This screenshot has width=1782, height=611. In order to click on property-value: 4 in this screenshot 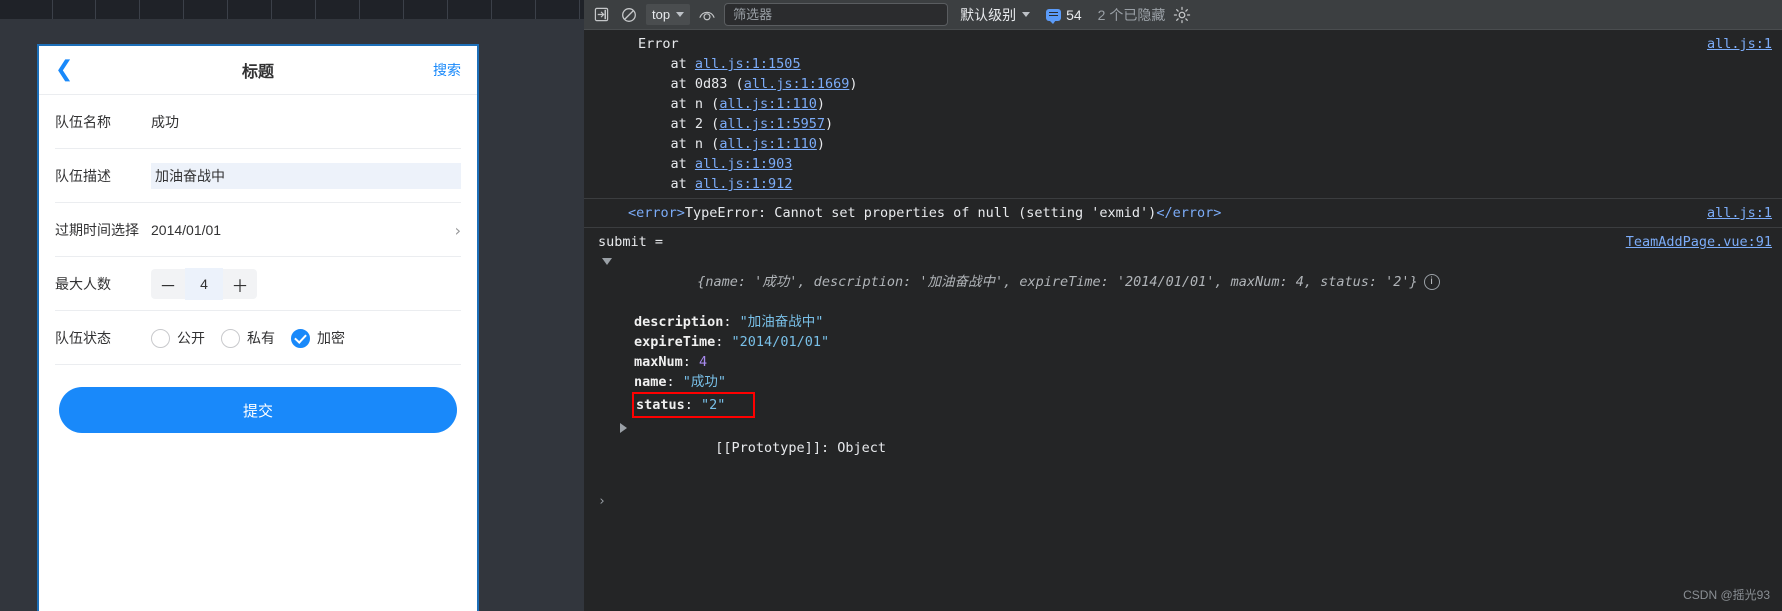, I will do `click(703, 362)`.